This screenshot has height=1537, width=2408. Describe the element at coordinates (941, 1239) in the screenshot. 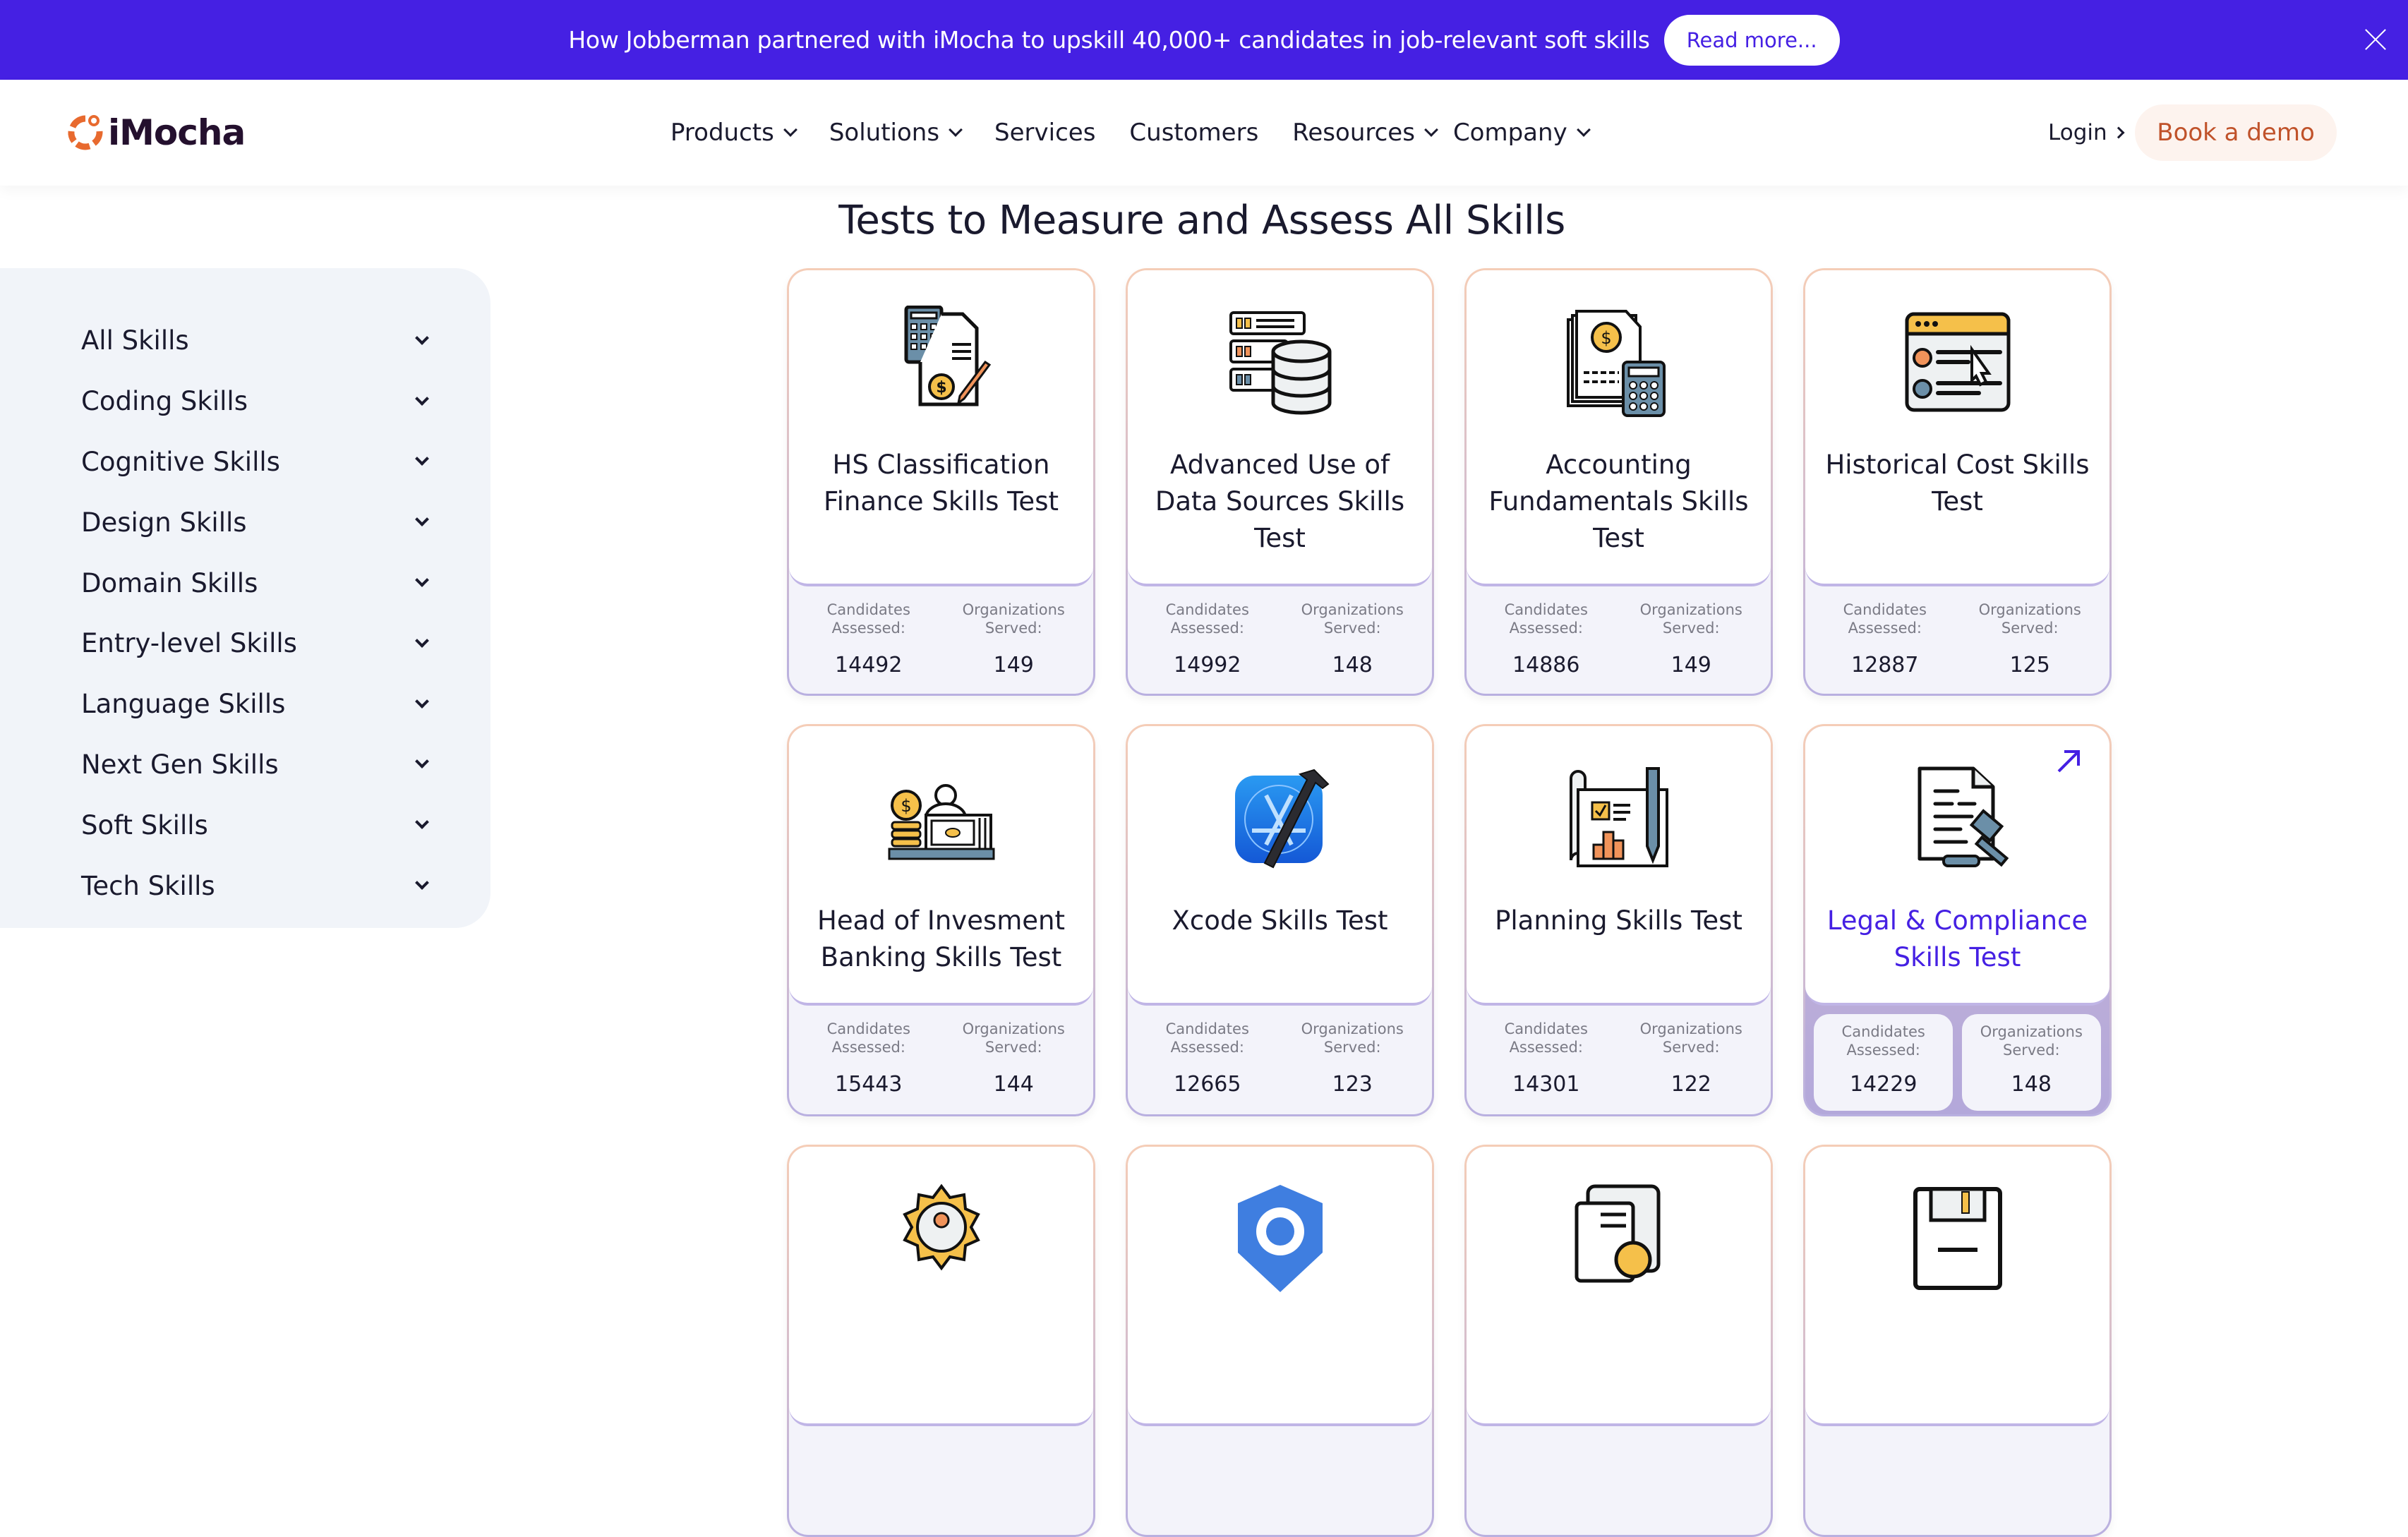

I see `badge-person-icon` at that location.